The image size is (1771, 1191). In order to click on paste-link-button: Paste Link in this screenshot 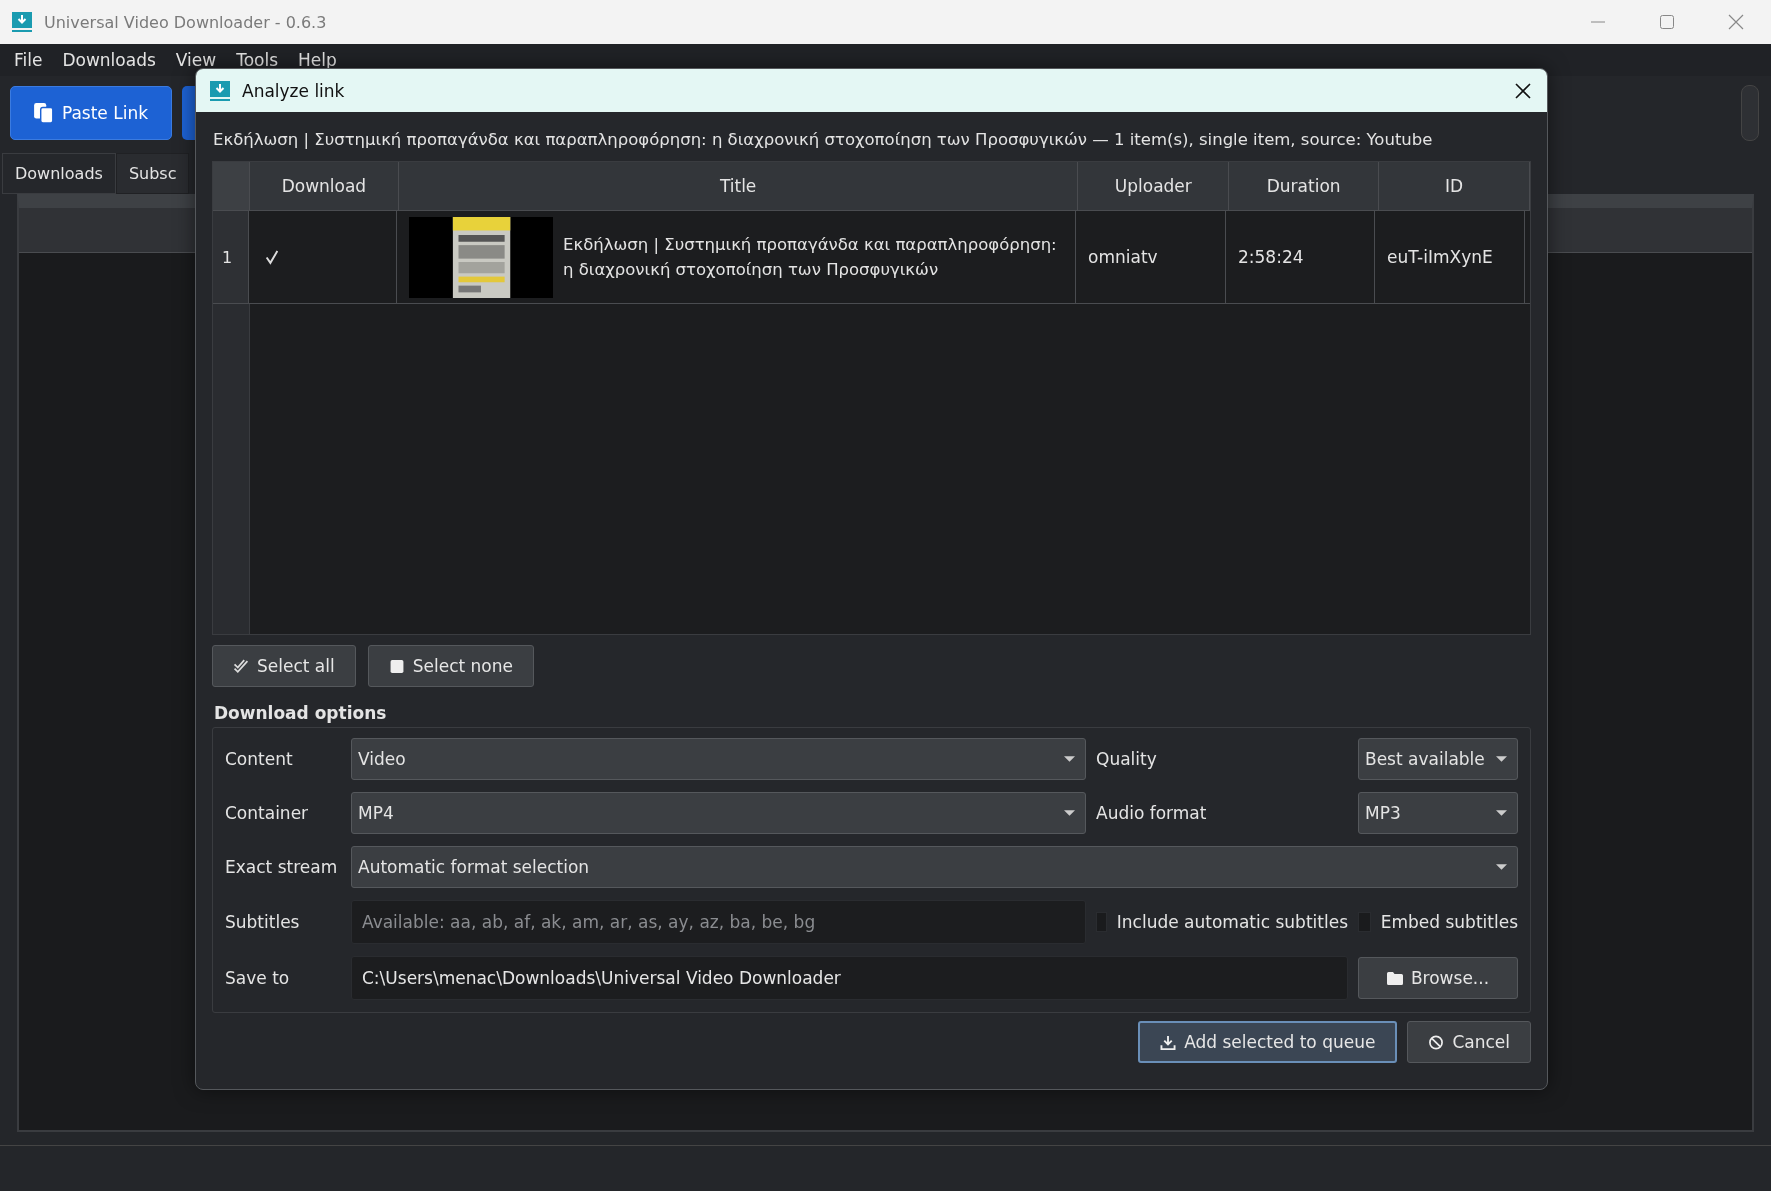, I will do `click(91, 113)`.